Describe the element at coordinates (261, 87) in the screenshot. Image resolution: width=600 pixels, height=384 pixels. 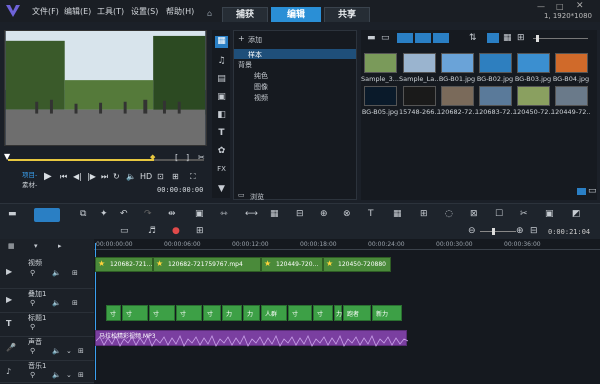
I see `tree-item-image: 图像` at that location.